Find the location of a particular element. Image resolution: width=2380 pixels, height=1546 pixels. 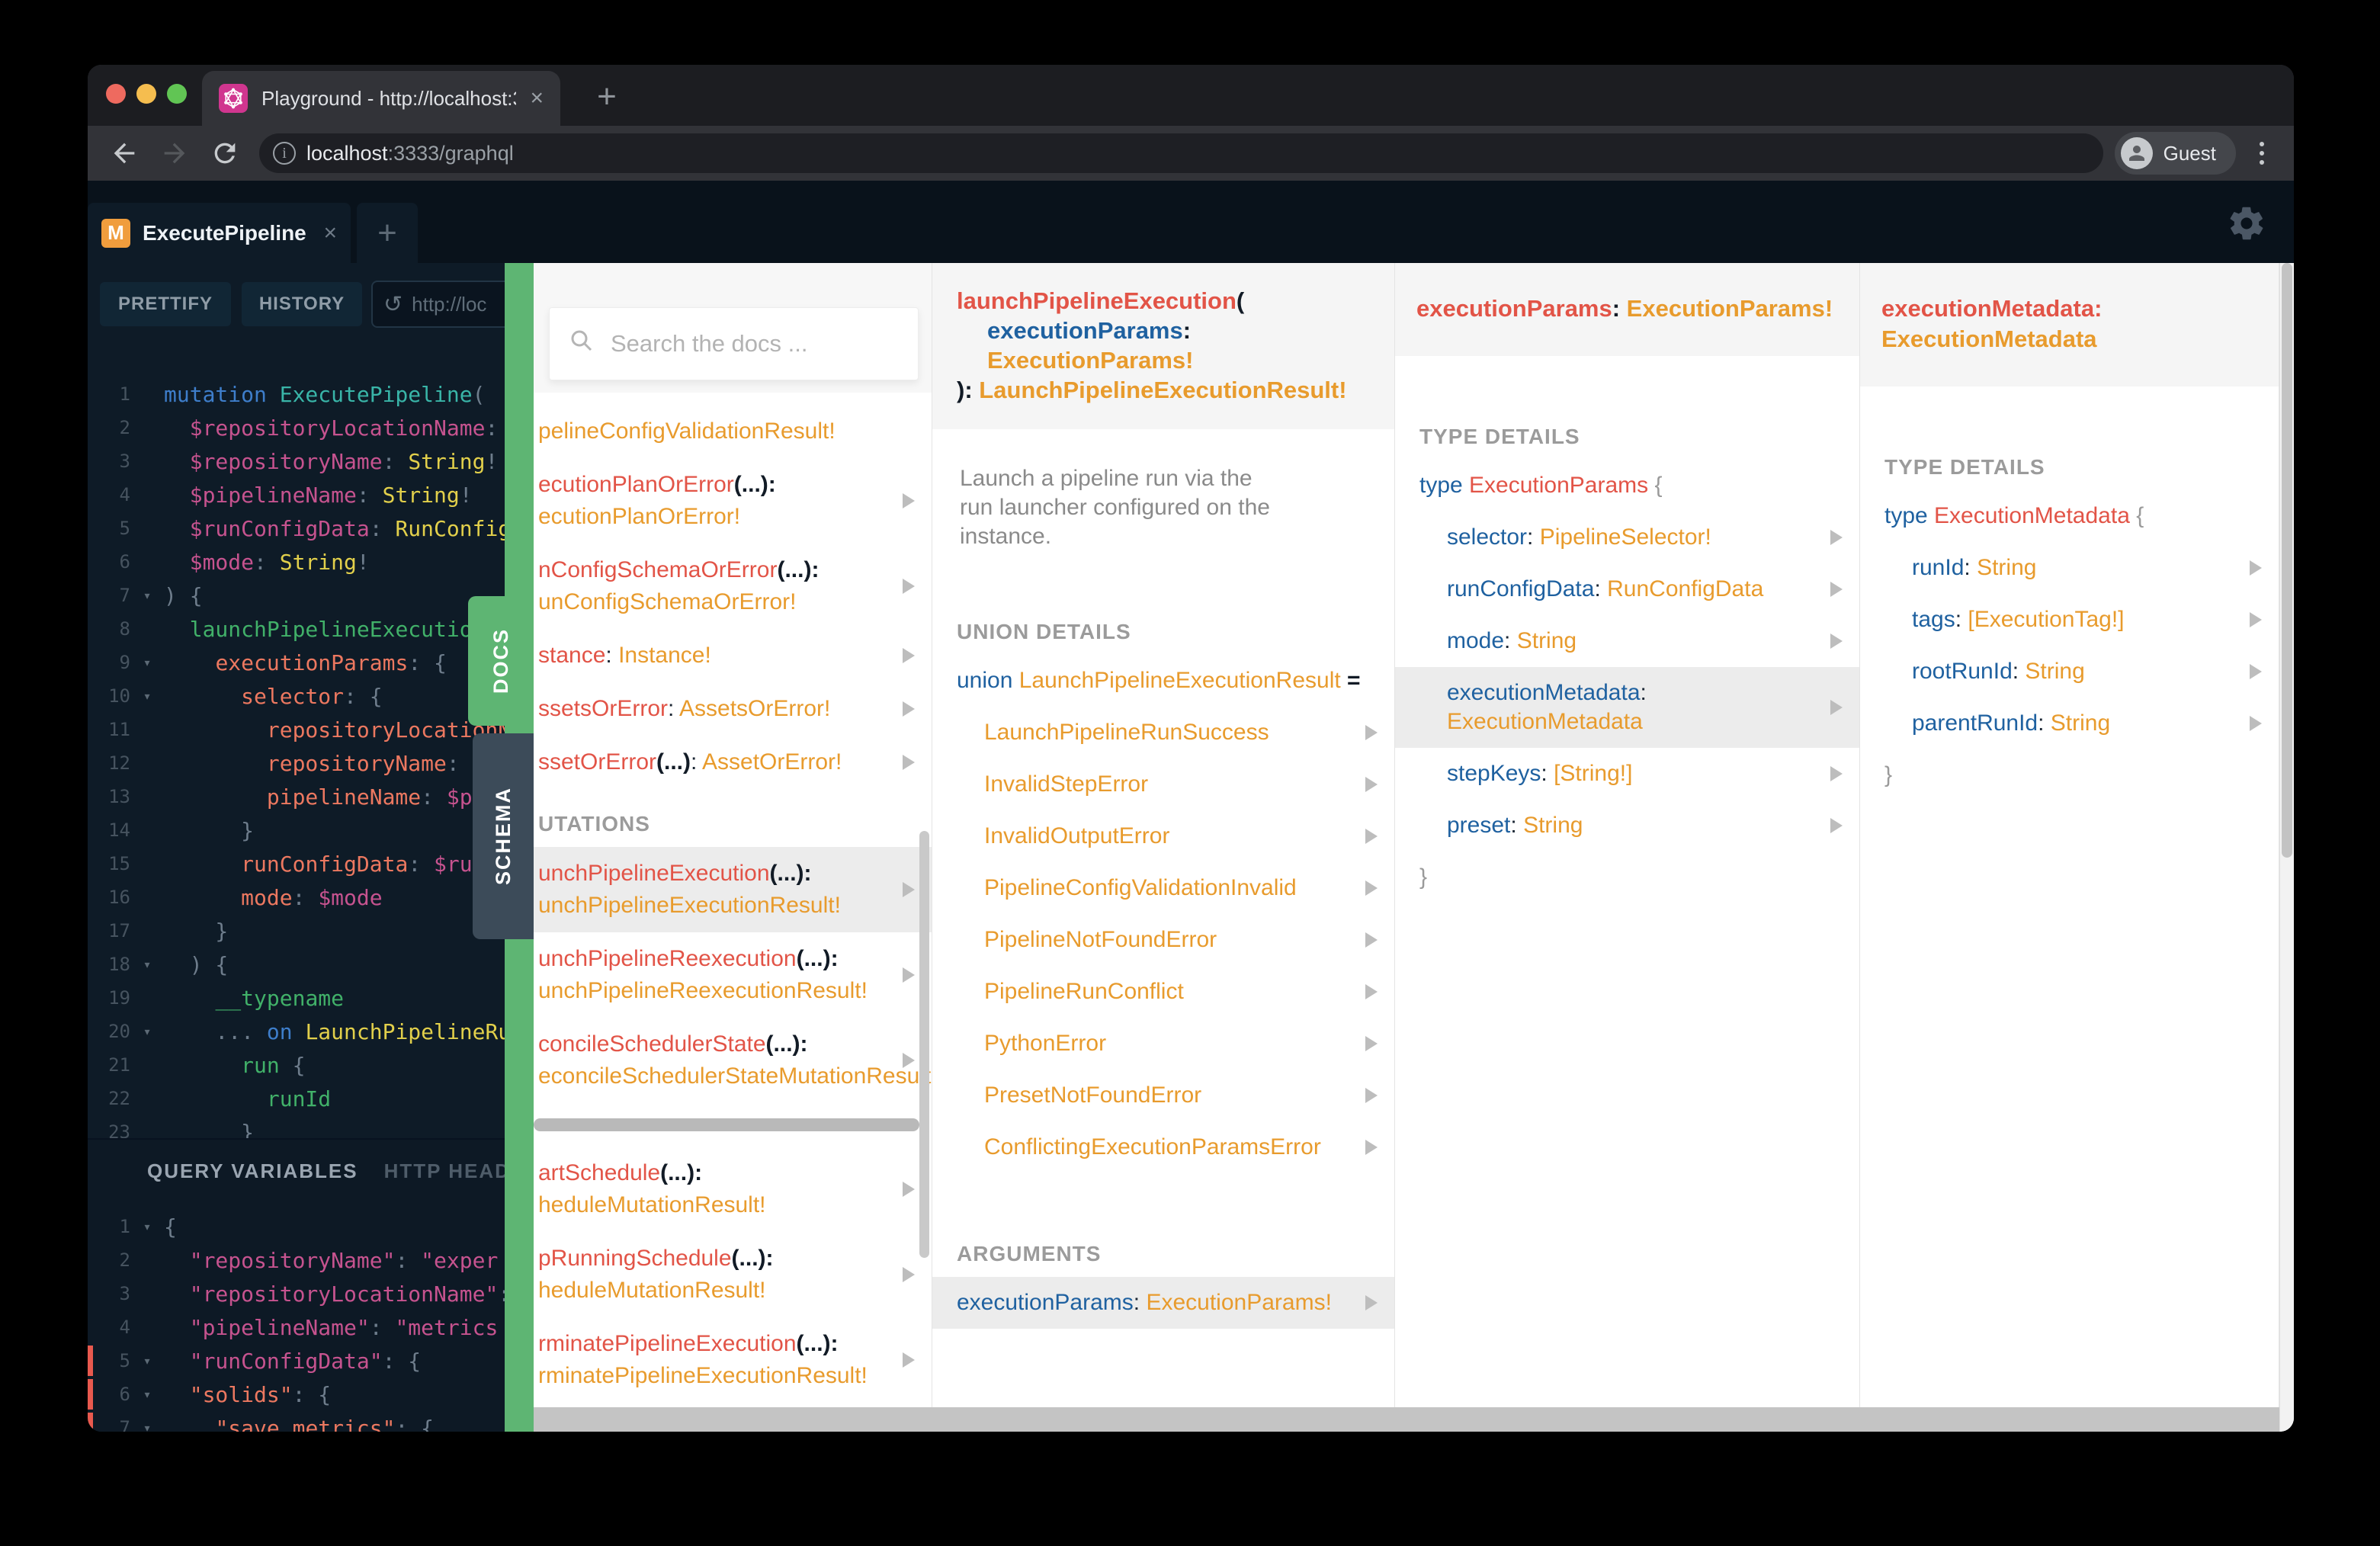

doc-entry: PythonError is located at coordinates (1163, 1044).